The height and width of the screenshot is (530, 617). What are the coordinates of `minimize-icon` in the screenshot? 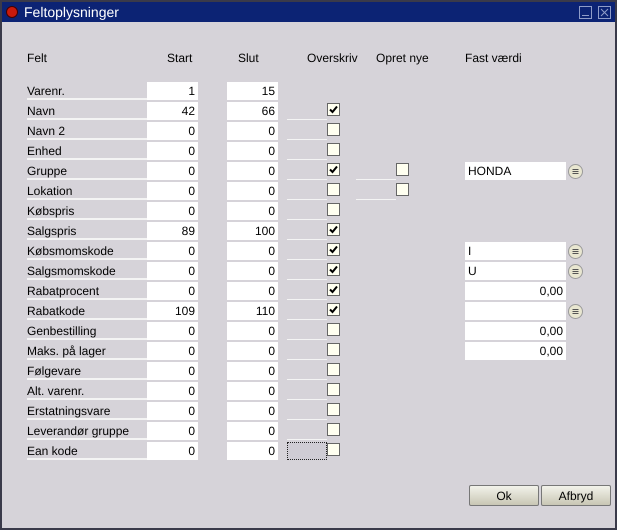 It's located at (585, 12).